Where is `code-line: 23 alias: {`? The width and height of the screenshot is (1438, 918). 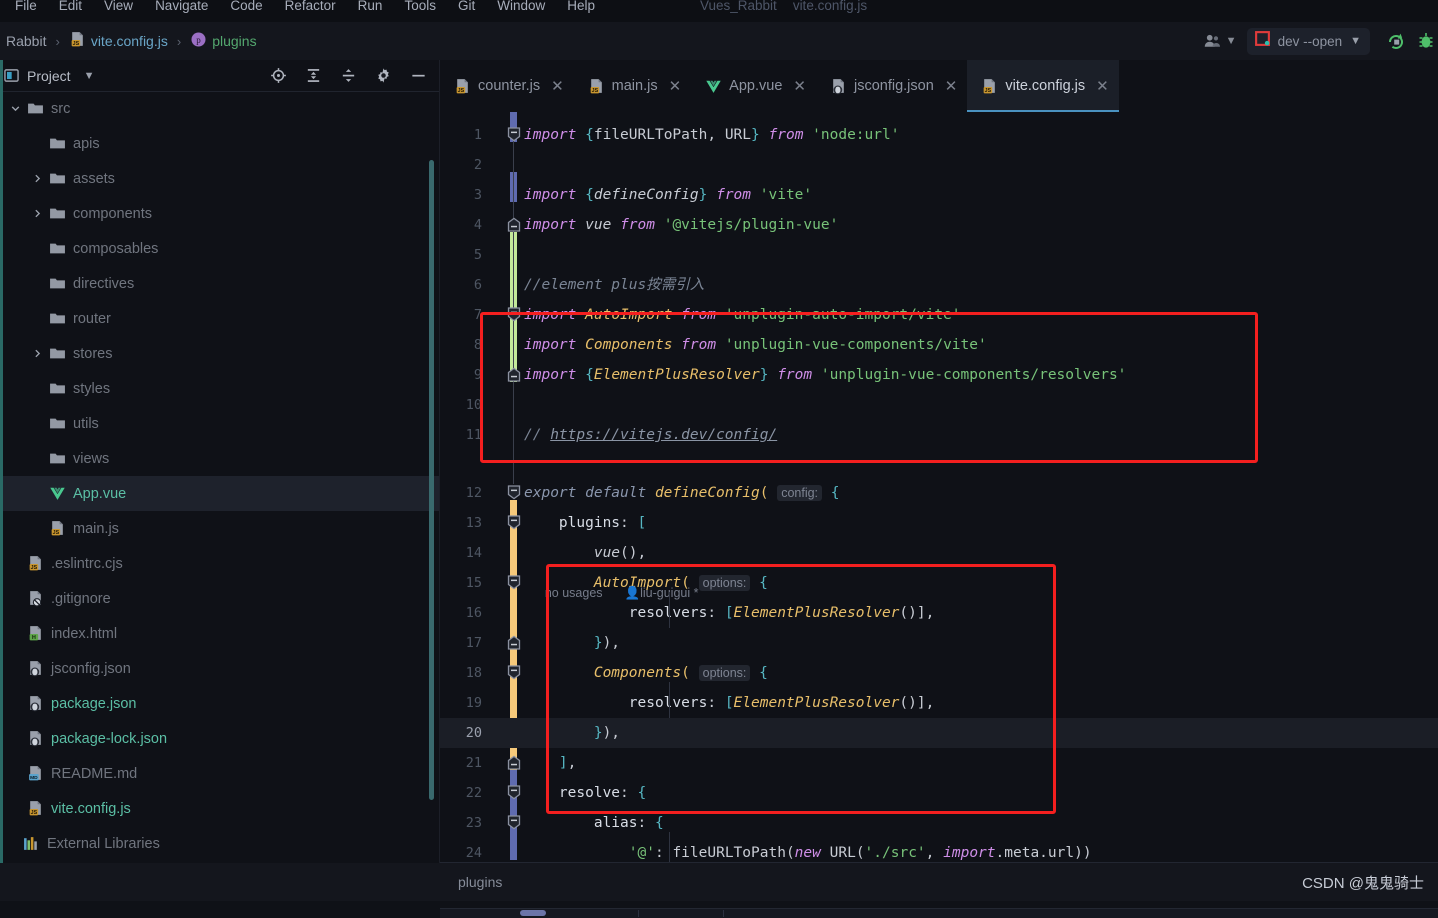 code-line: 23 alias: { is located at coordinates (939, 823).